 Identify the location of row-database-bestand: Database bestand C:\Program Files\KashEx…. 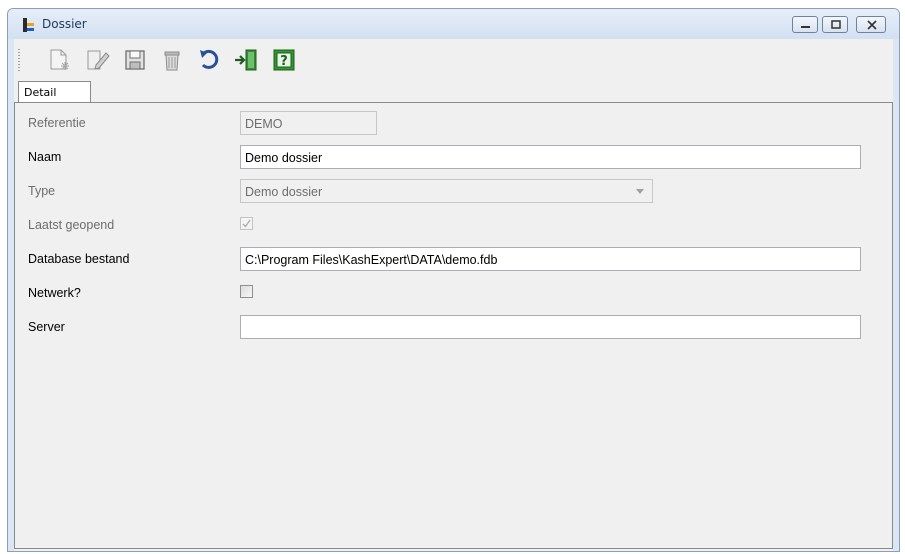
(453, 260).